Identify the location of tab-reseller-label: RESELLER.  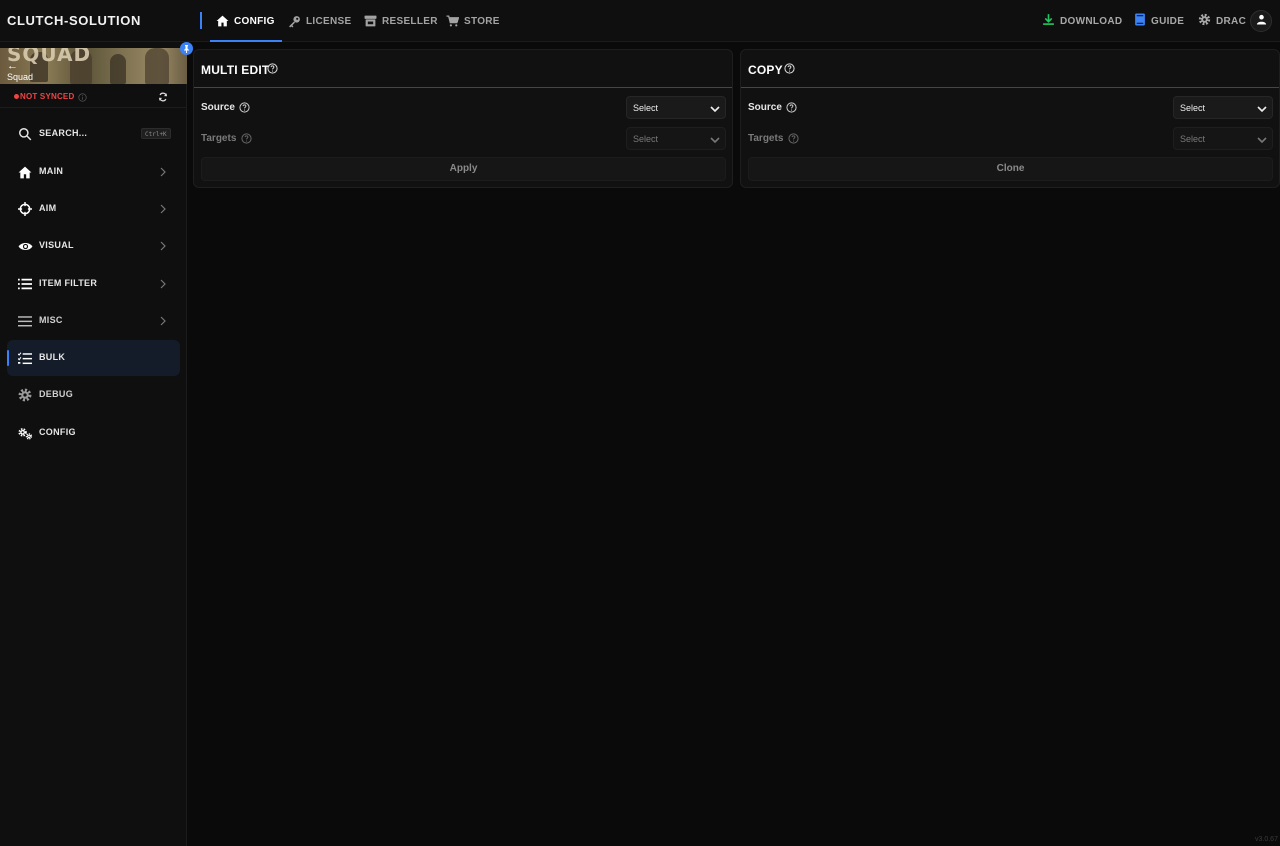
(410, 21).